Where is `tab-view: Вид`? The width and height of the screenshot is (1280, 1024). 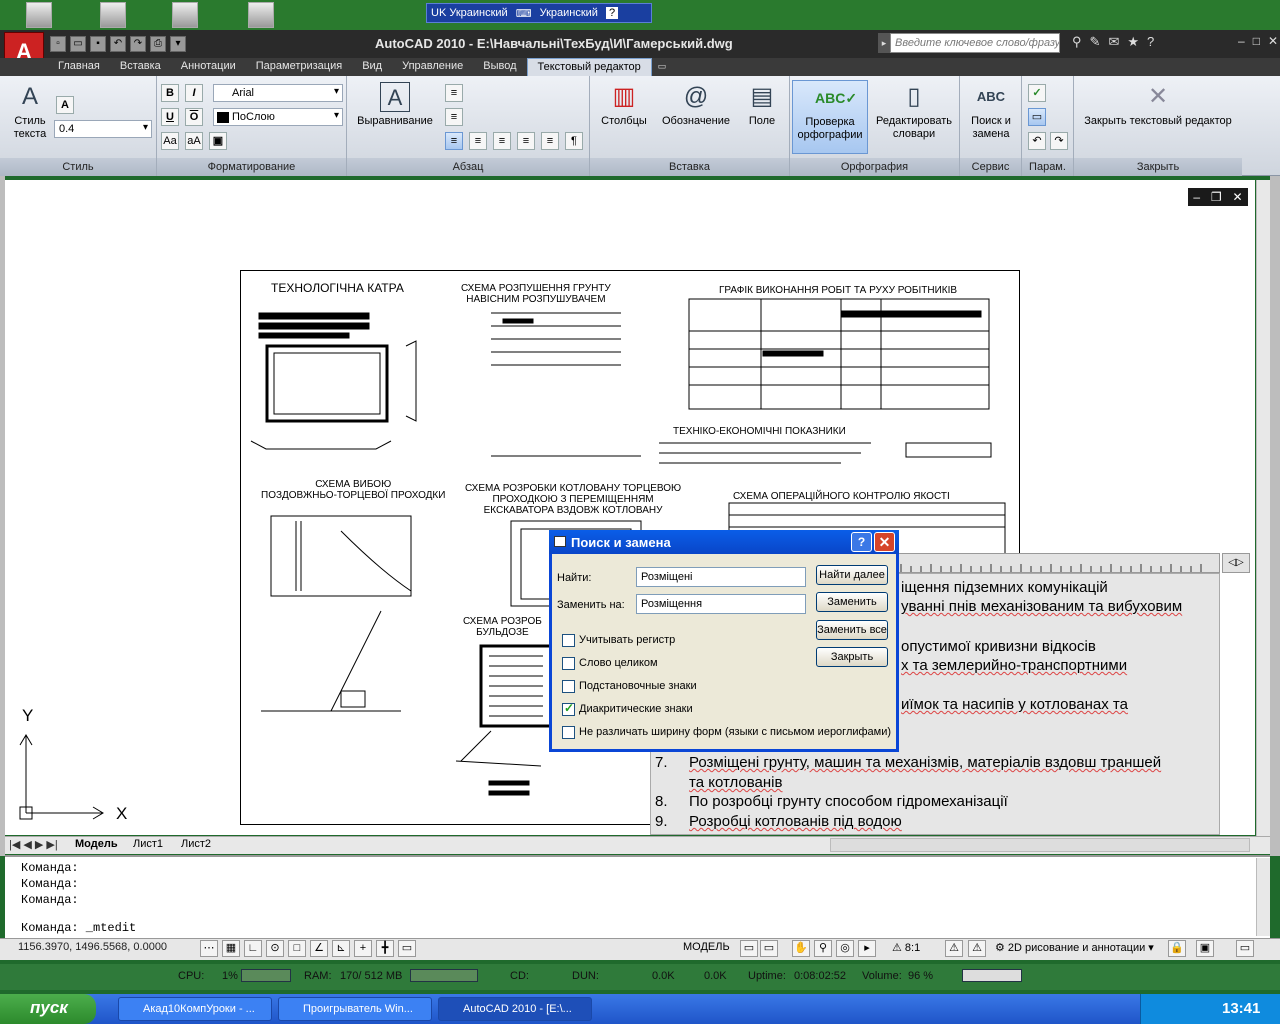 tab-view: Вид is located at coordinates (372, 67).